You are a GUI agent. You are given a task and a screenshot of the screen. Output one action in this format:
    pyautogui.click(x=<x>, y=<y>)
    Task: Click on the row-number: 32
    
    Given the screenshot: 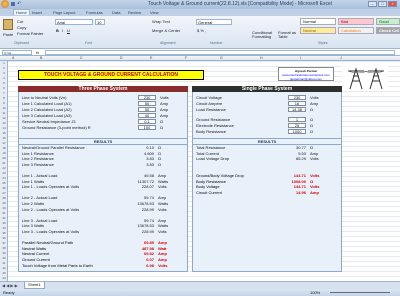 What is the action you would take?
    pyautogui.click(x=4, y=218)
    